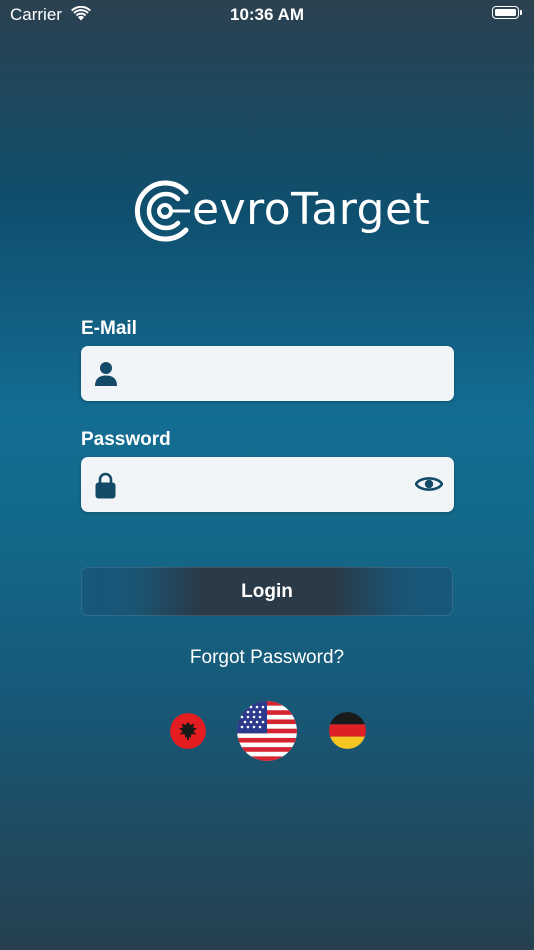  I want to click on battery-icon, so click(505, 12).